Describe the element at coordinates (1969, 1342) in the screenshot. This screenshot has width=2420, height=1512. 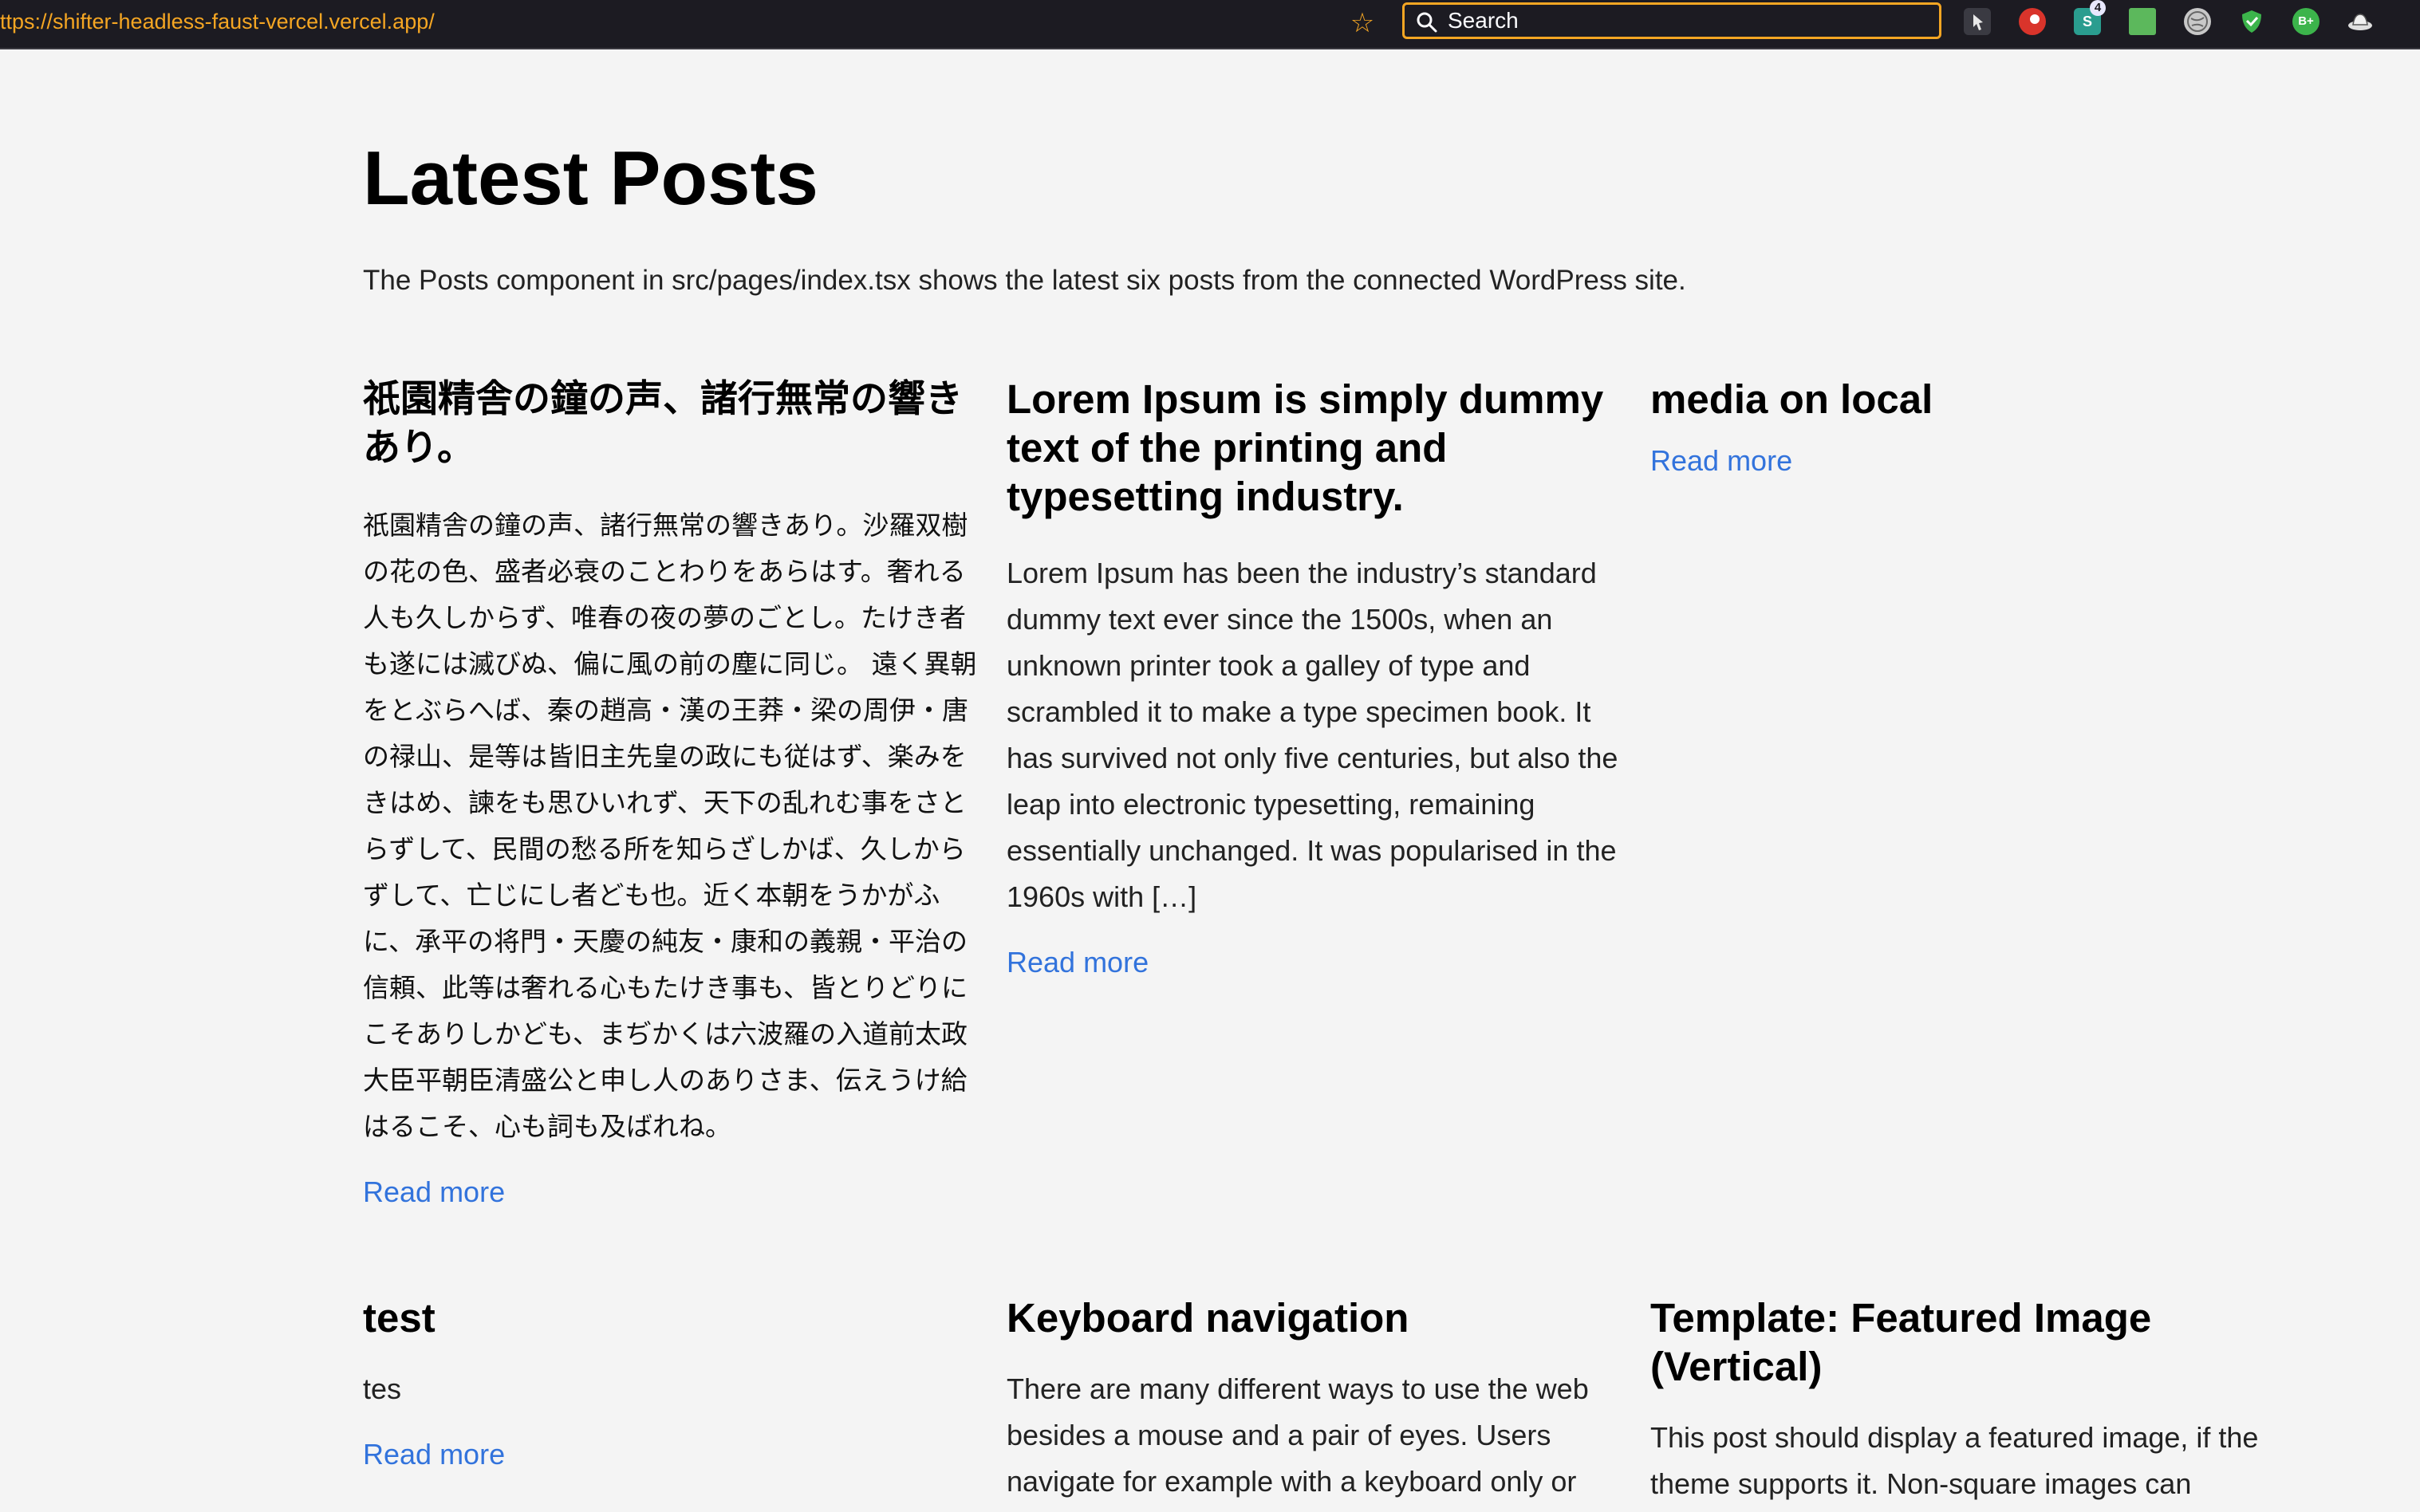
I see `post-title: Template: Featured Image (Vertical)` at that location.